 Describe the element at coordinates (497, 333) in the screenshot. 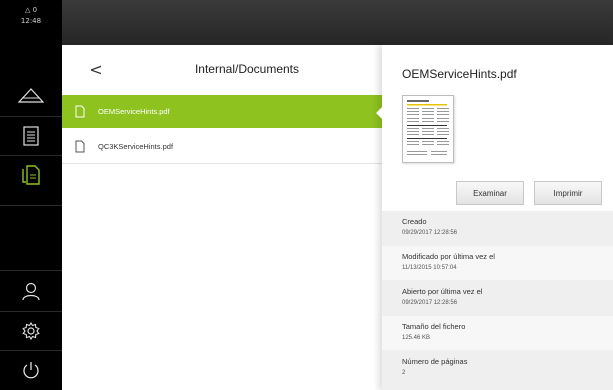

I see `info-file-size: Tamaño del fichero 125.46 KB` at that location.